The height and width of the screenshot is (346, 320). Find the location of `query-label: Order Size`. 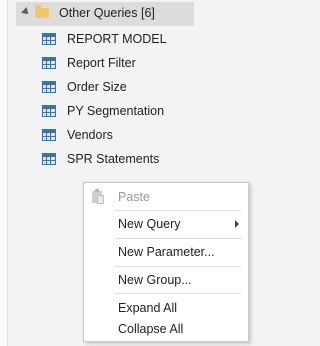

query-label: Order Size is located at coordinates (97, 87).